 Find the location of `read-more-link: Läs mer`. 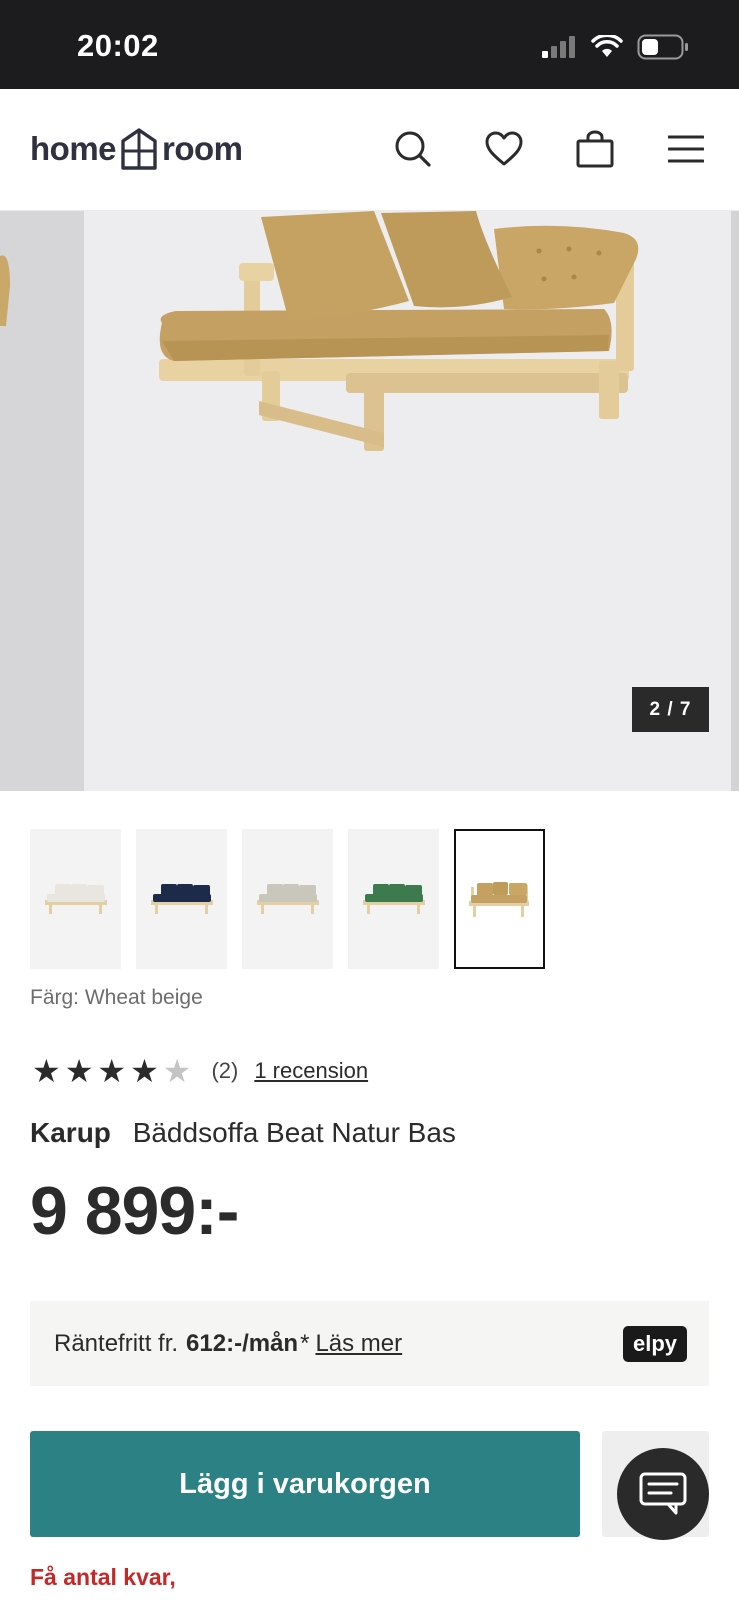

read-more-link: Läs mer is located at coordinates (358, 1344).